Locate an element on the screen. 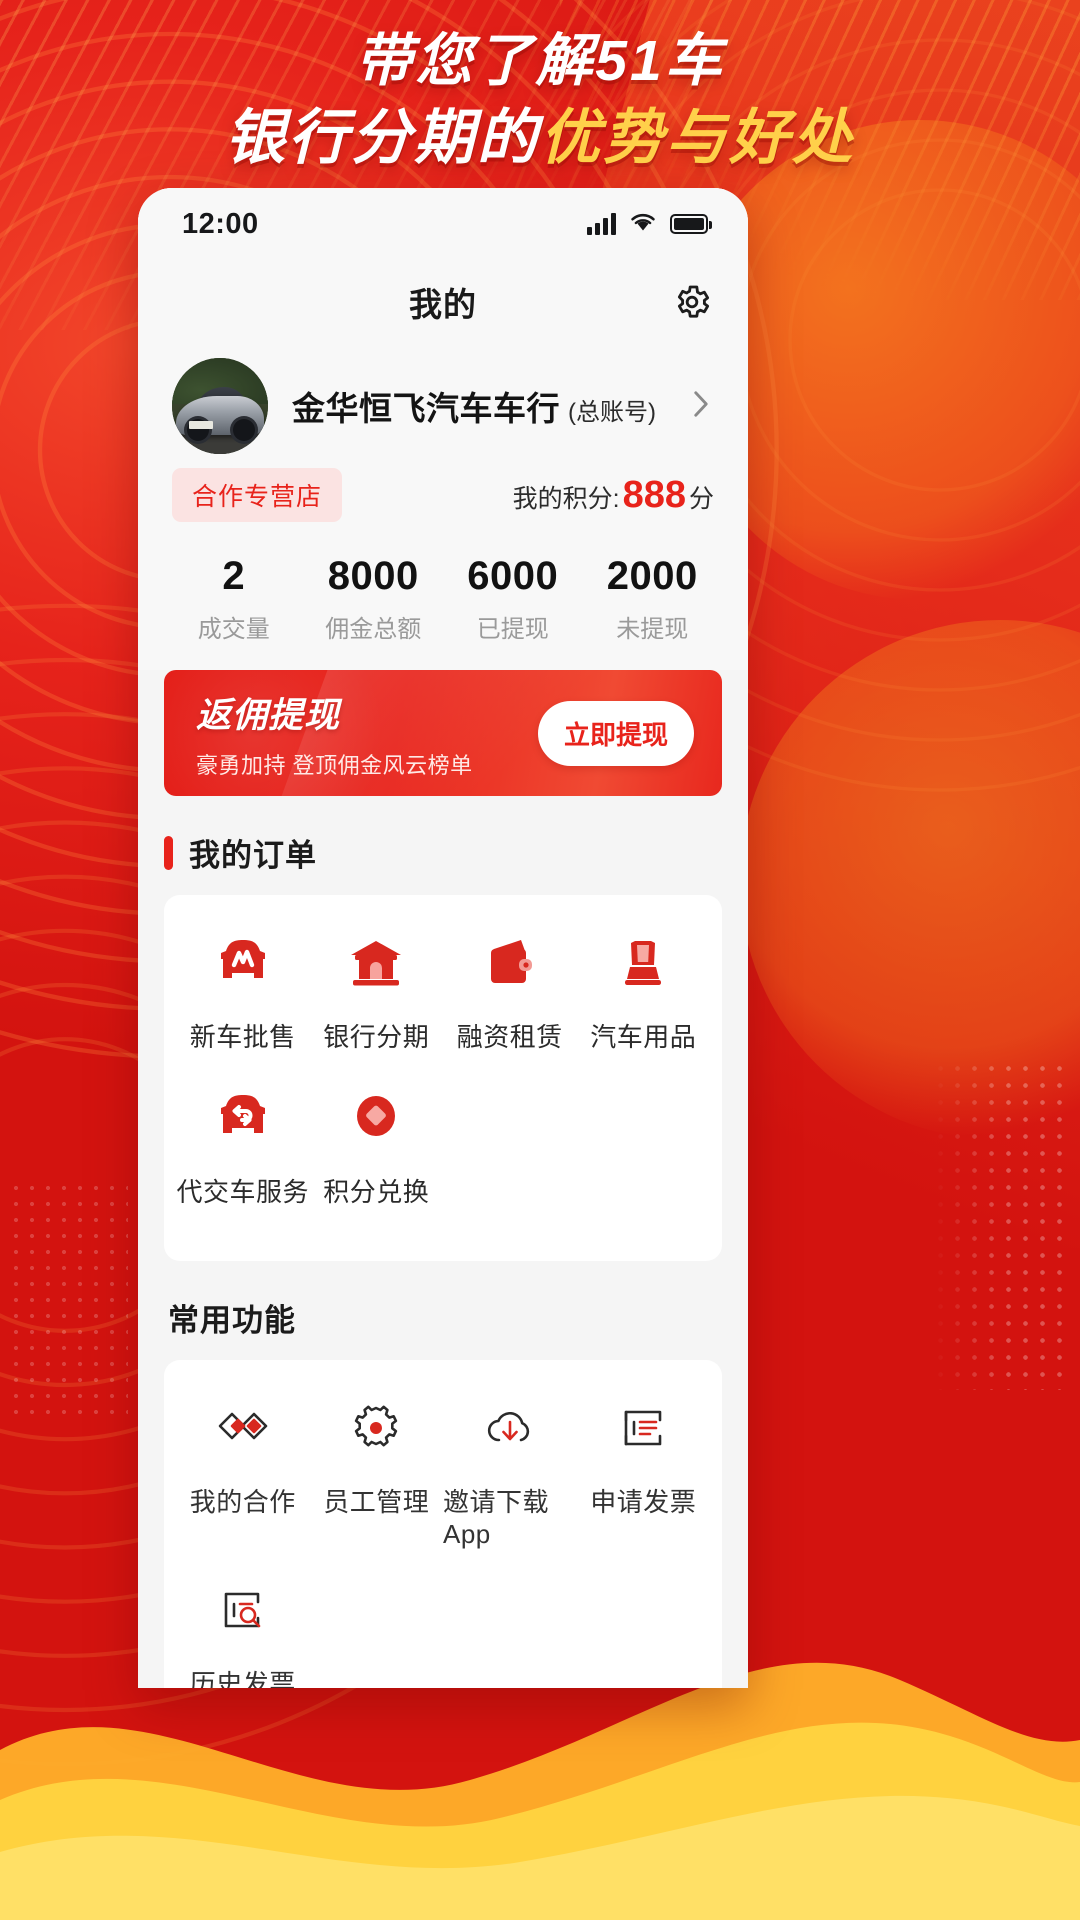 The height and width of the screenshot is (1920, 1080). commission-banner: 返佣提现 豪勇加持 登顶佣金风云榜单 立即提现 is located at coordinates (443, 733).